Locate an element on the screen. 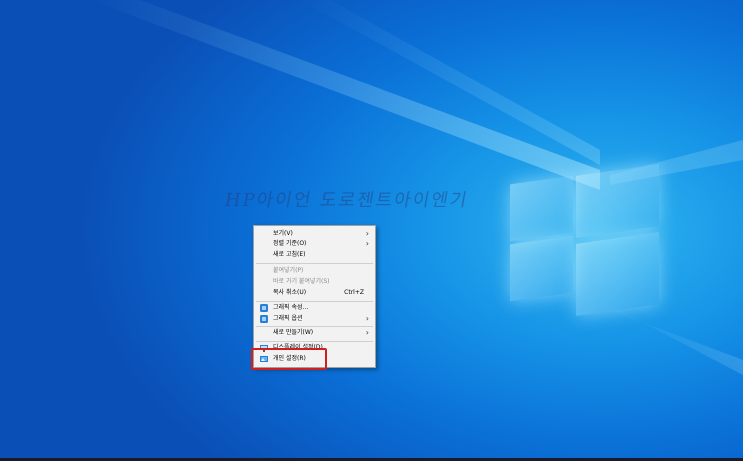 This screenshot has height=461, width=743. menu-item-label: 붙여넣기(P) is located at coordinates (288, 270).